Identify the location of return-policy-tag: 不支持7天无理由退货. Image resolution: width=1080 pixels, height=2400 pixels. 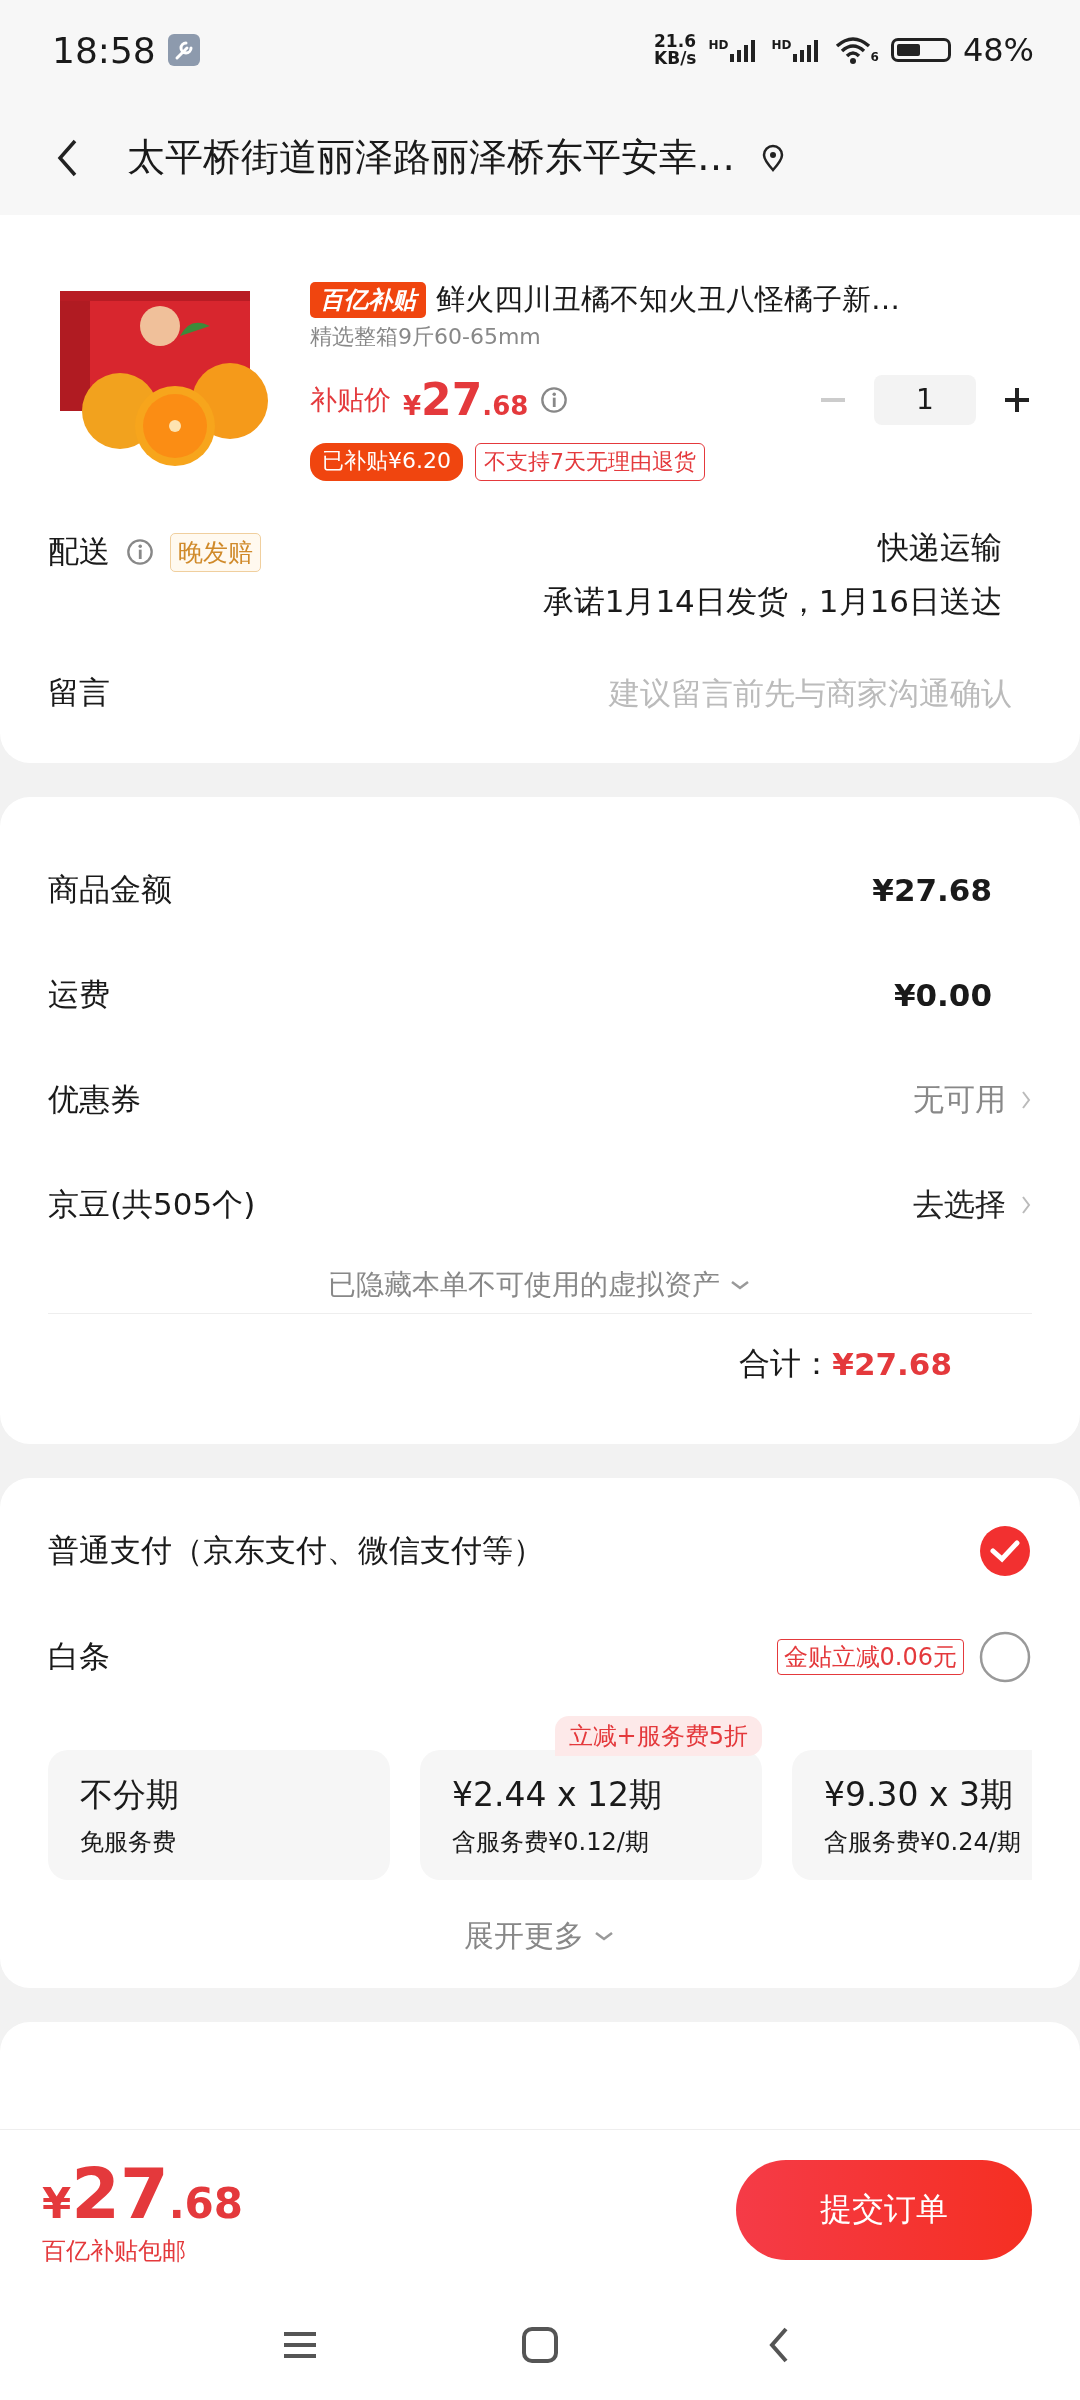
(590, 462).